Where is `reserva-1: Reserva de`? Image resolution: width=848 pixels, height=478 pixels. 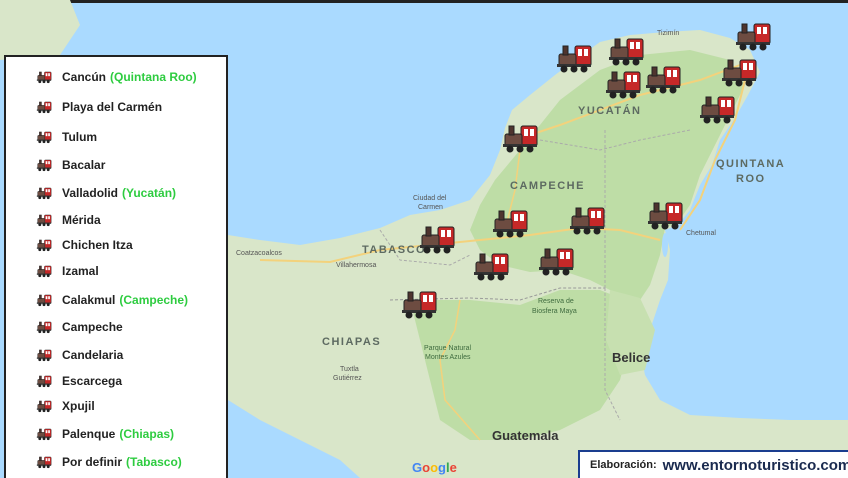
reserva-1: Reserva de is located at coordinates (556, 301).